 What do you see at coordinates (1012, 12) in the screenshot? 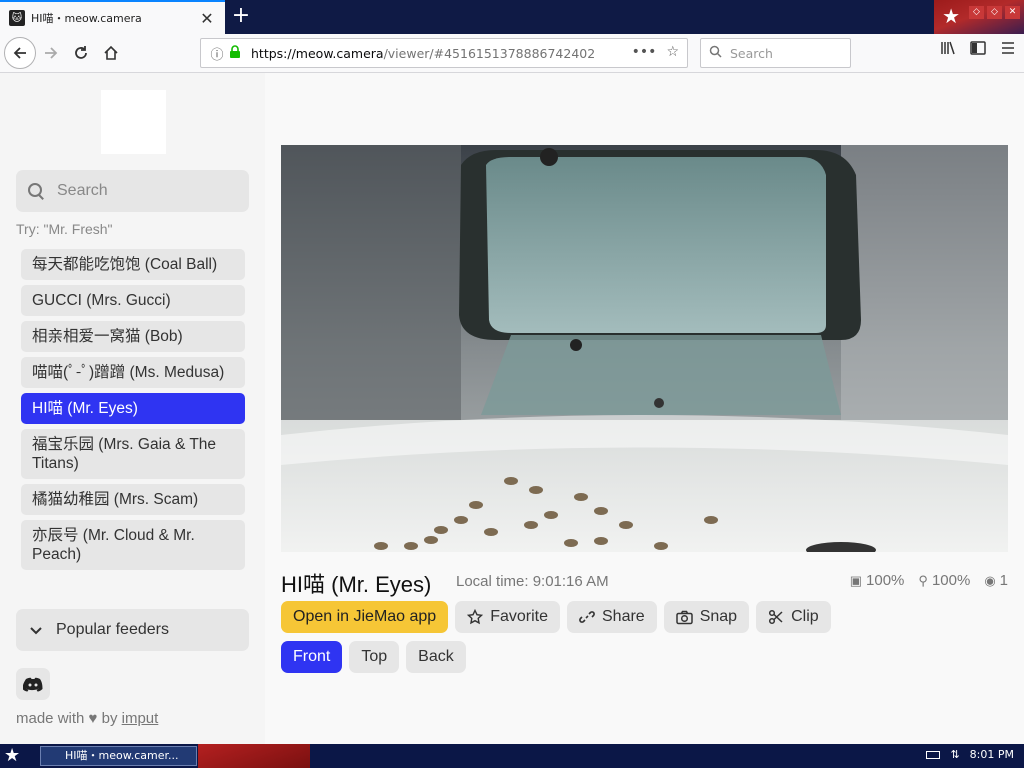
I see `close-window-button: ✕` at bounding box center [1012, 12].